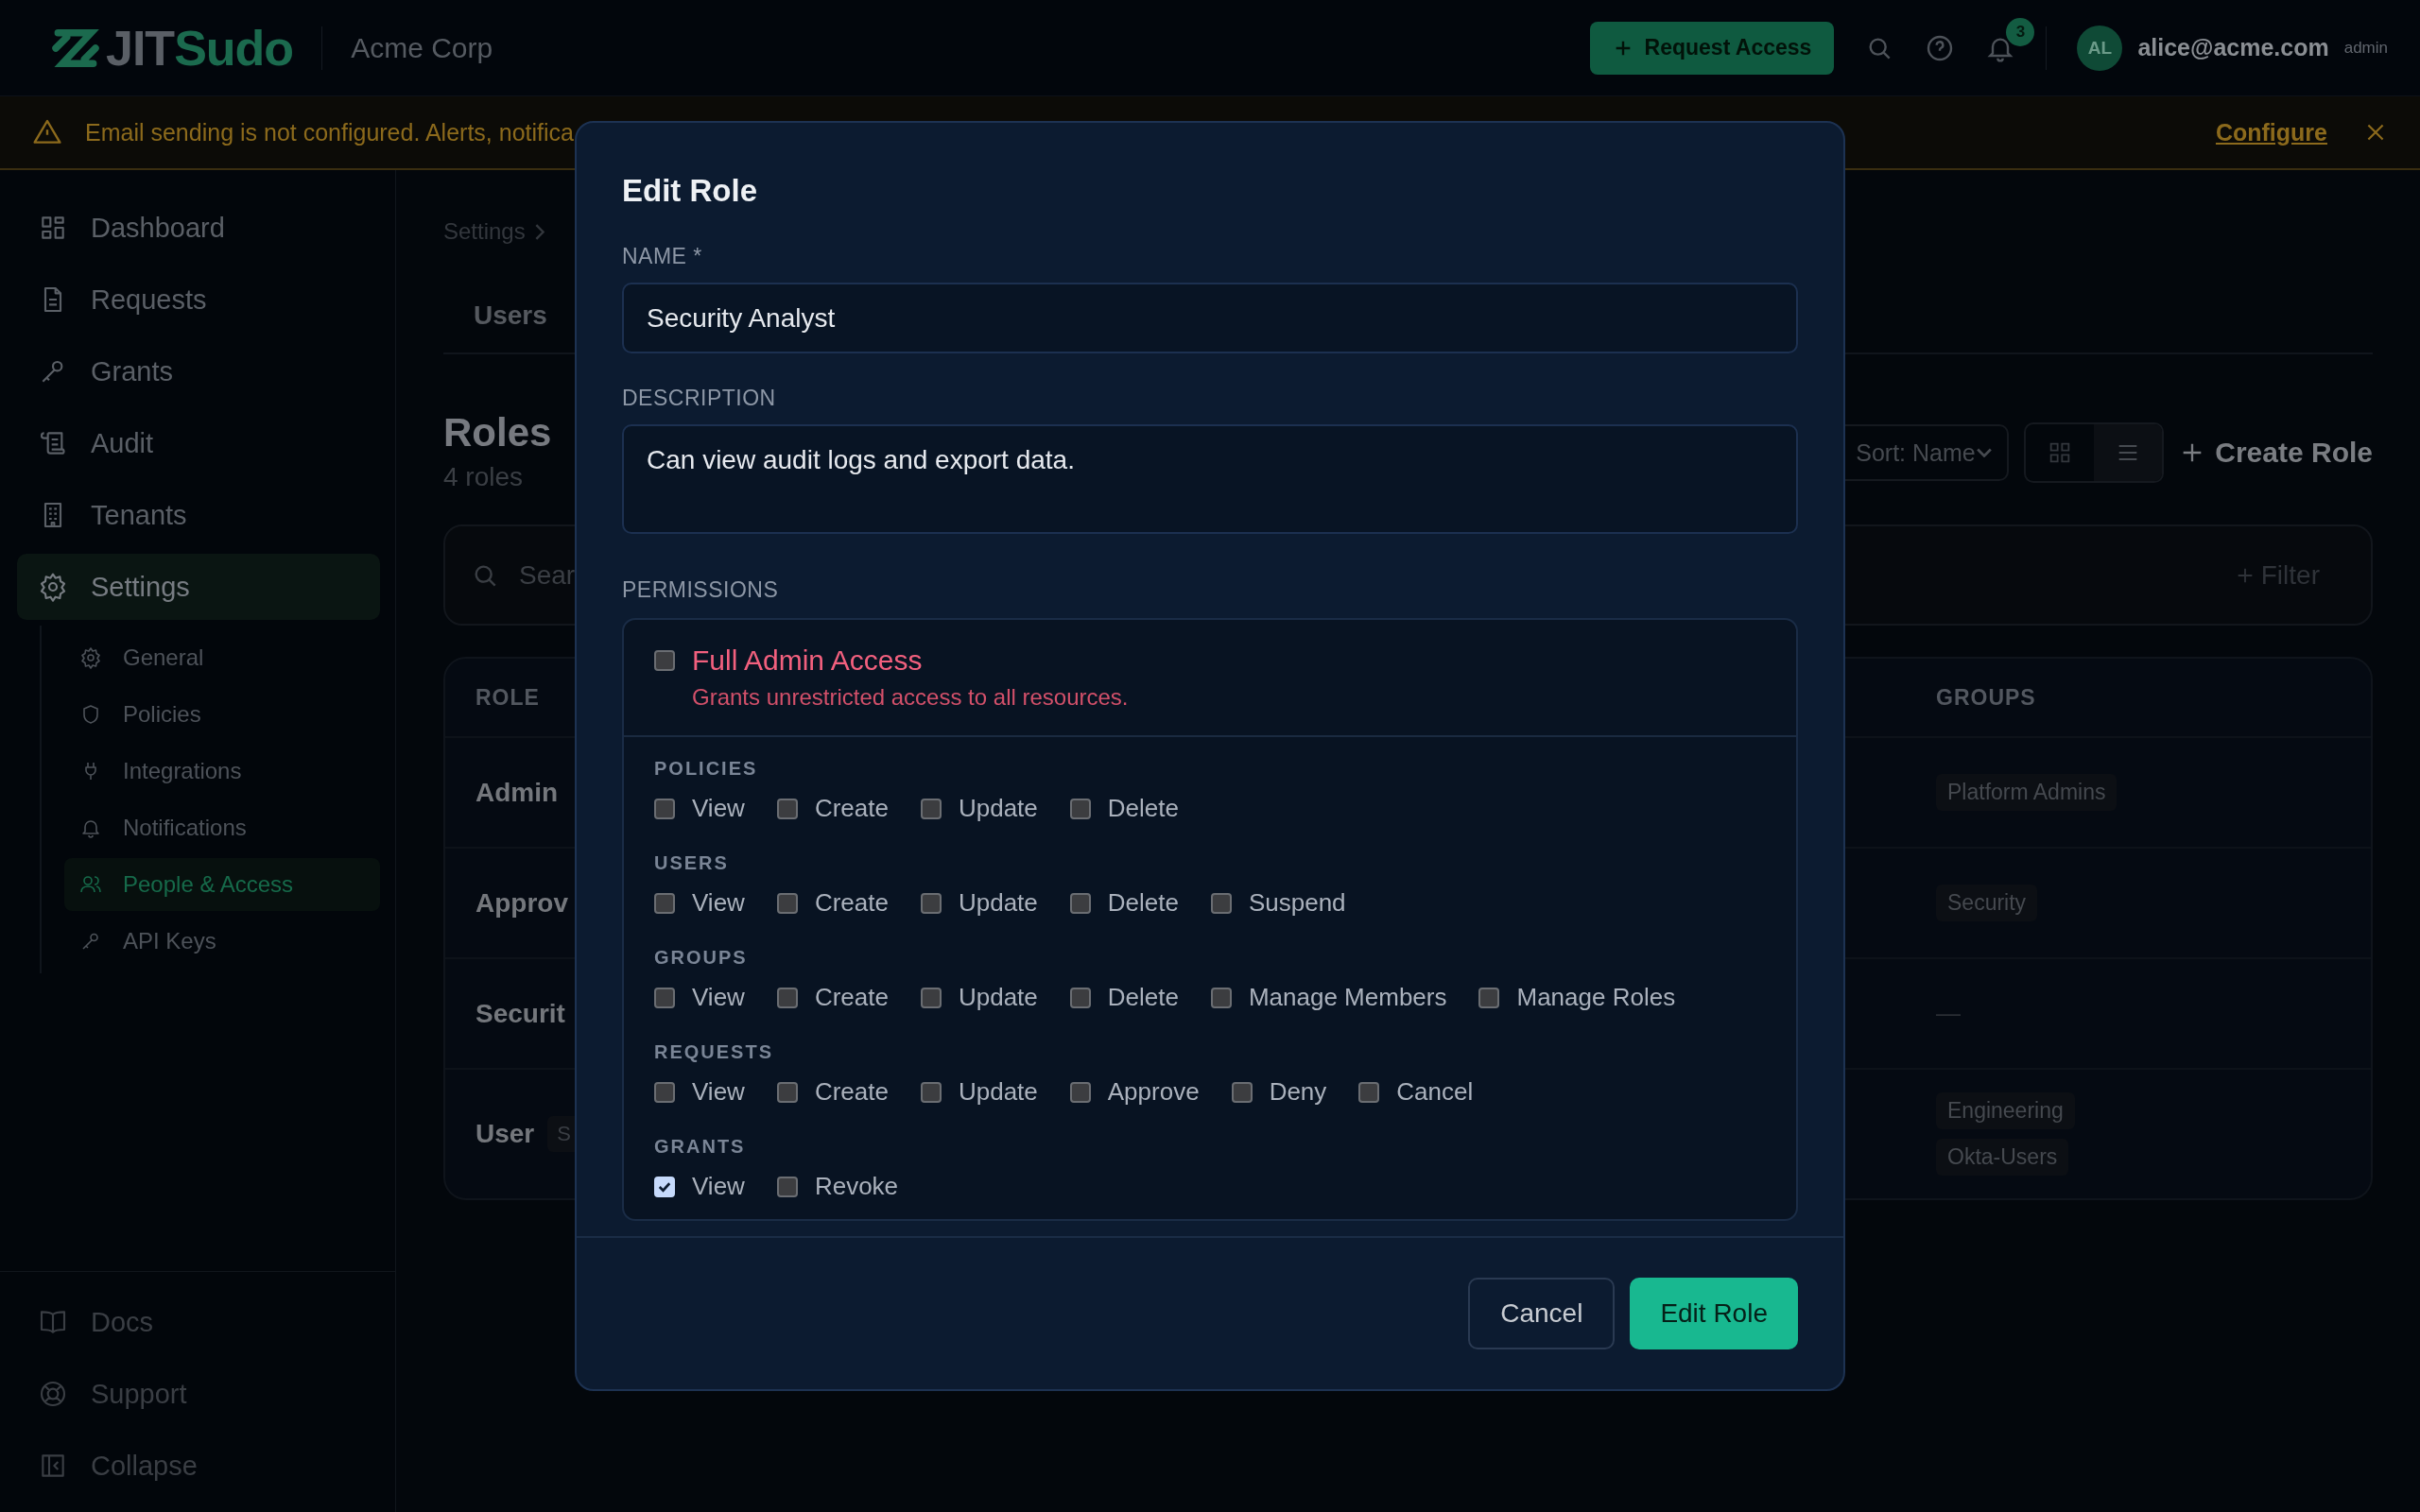 This screenshot has width=2420, height=1512. What do you see at coordinates (505, 1134) in the screenshot?
I see `role-name: User` at bounding box center [505, 1134].